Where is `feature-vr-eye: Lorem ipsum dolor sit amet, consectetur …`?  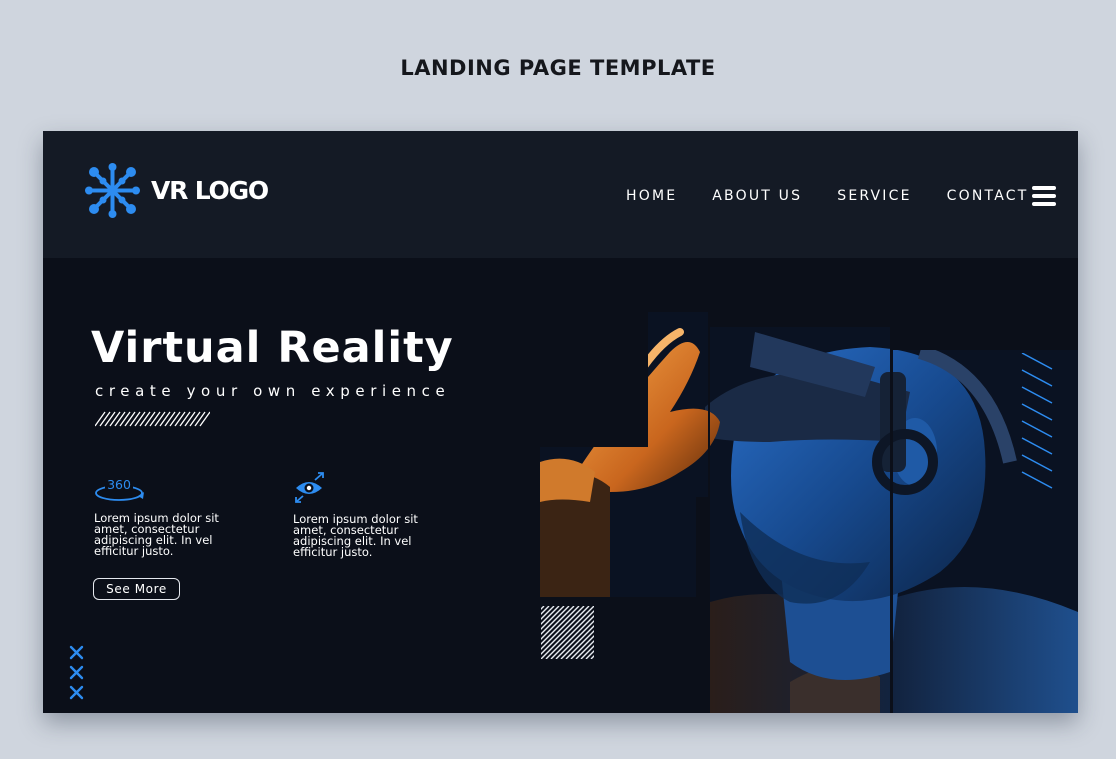 feature-vr-eye: Lorem ipsum dolor sit amet, consectetur … is located at coordinates (368, 514).